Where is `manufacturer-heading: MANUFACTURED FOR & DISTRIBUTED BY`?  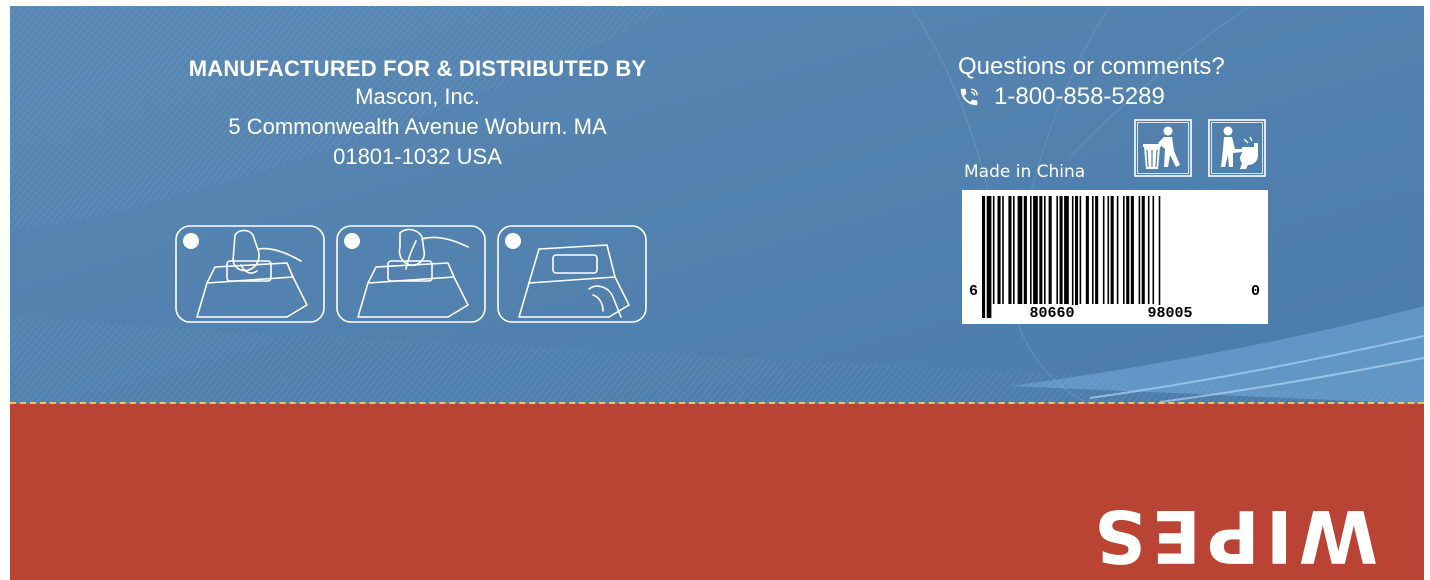
manufacturer-heading: MANUFACTURED FOR & DISTRIBUTED BY is located at coordinates (417, 68).